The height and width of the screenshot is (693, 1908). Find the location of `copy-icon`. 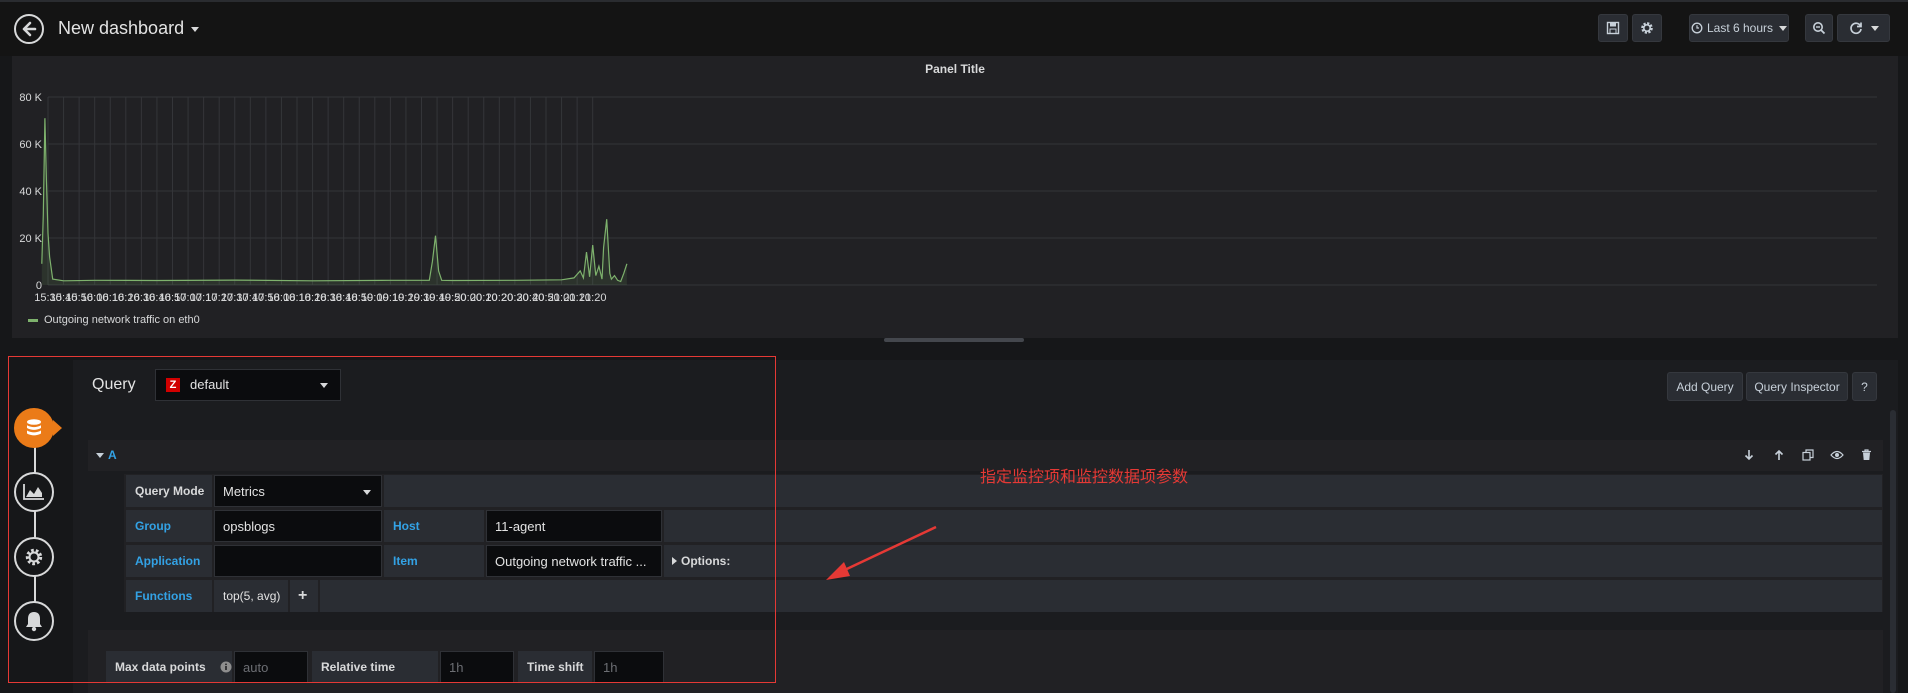

copy-icon is located at coordinates (1808, 455).